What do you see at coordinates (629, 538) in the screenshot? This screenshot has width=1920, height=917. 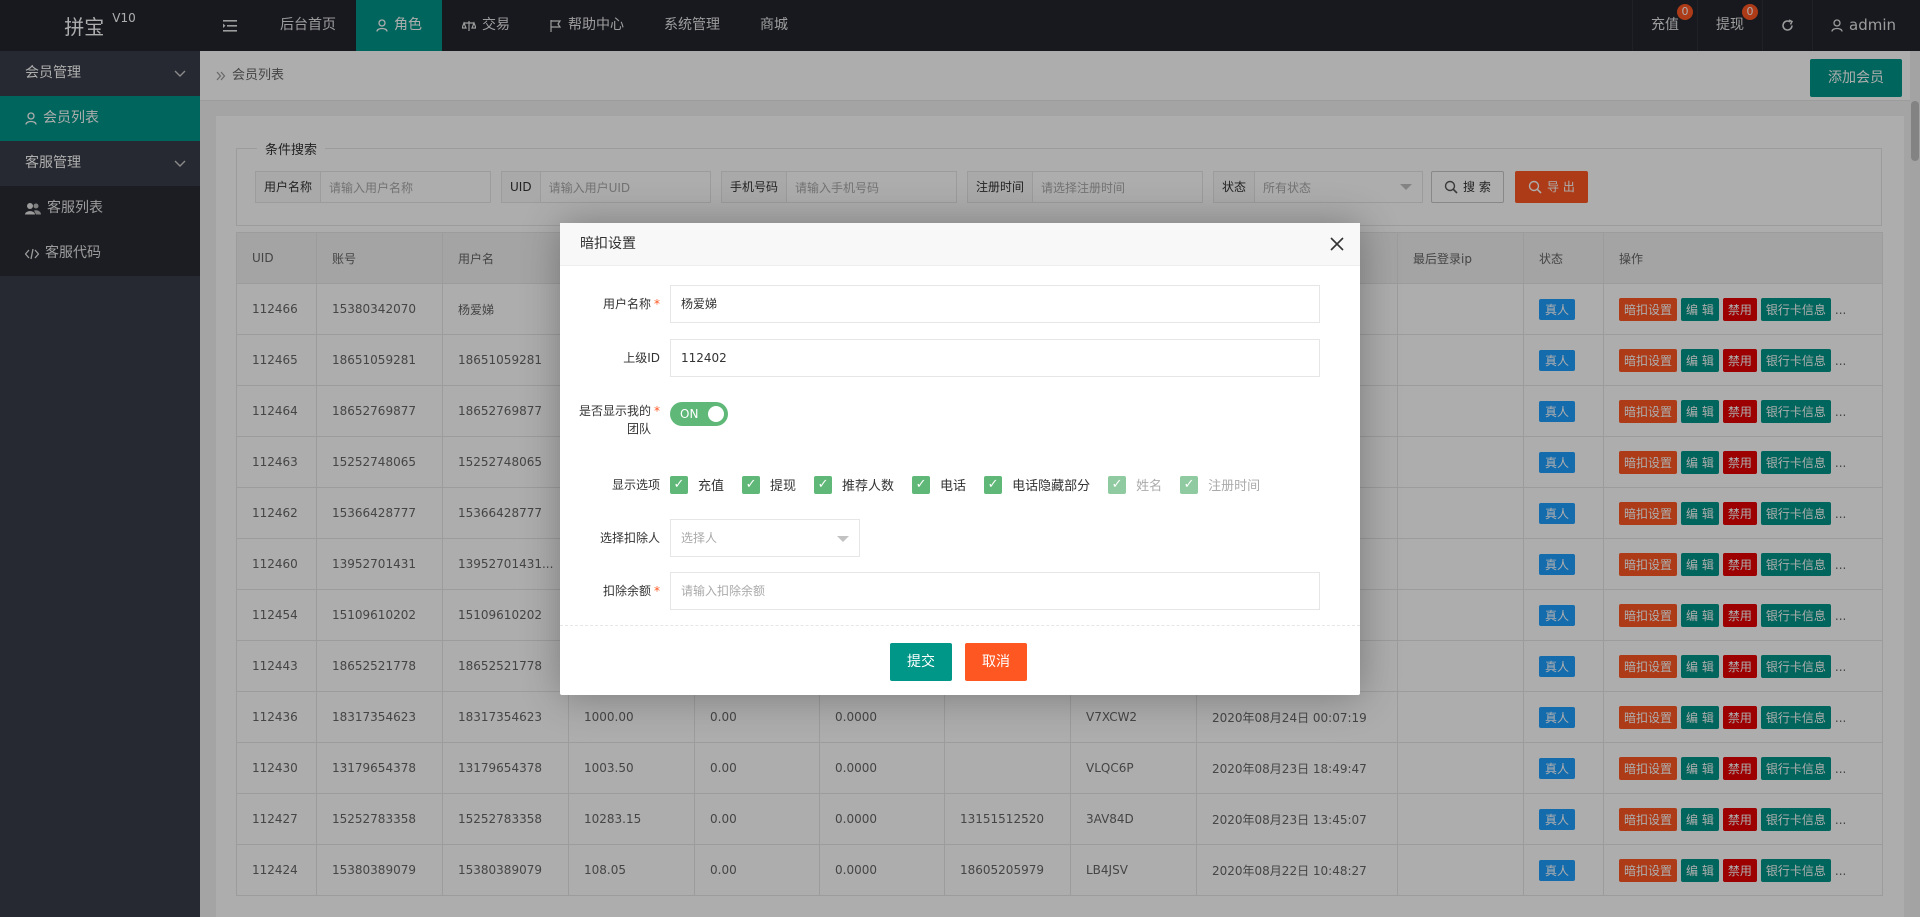 I see `deduct-person-label: 选择扣除人` at bounding box center [629, 538].